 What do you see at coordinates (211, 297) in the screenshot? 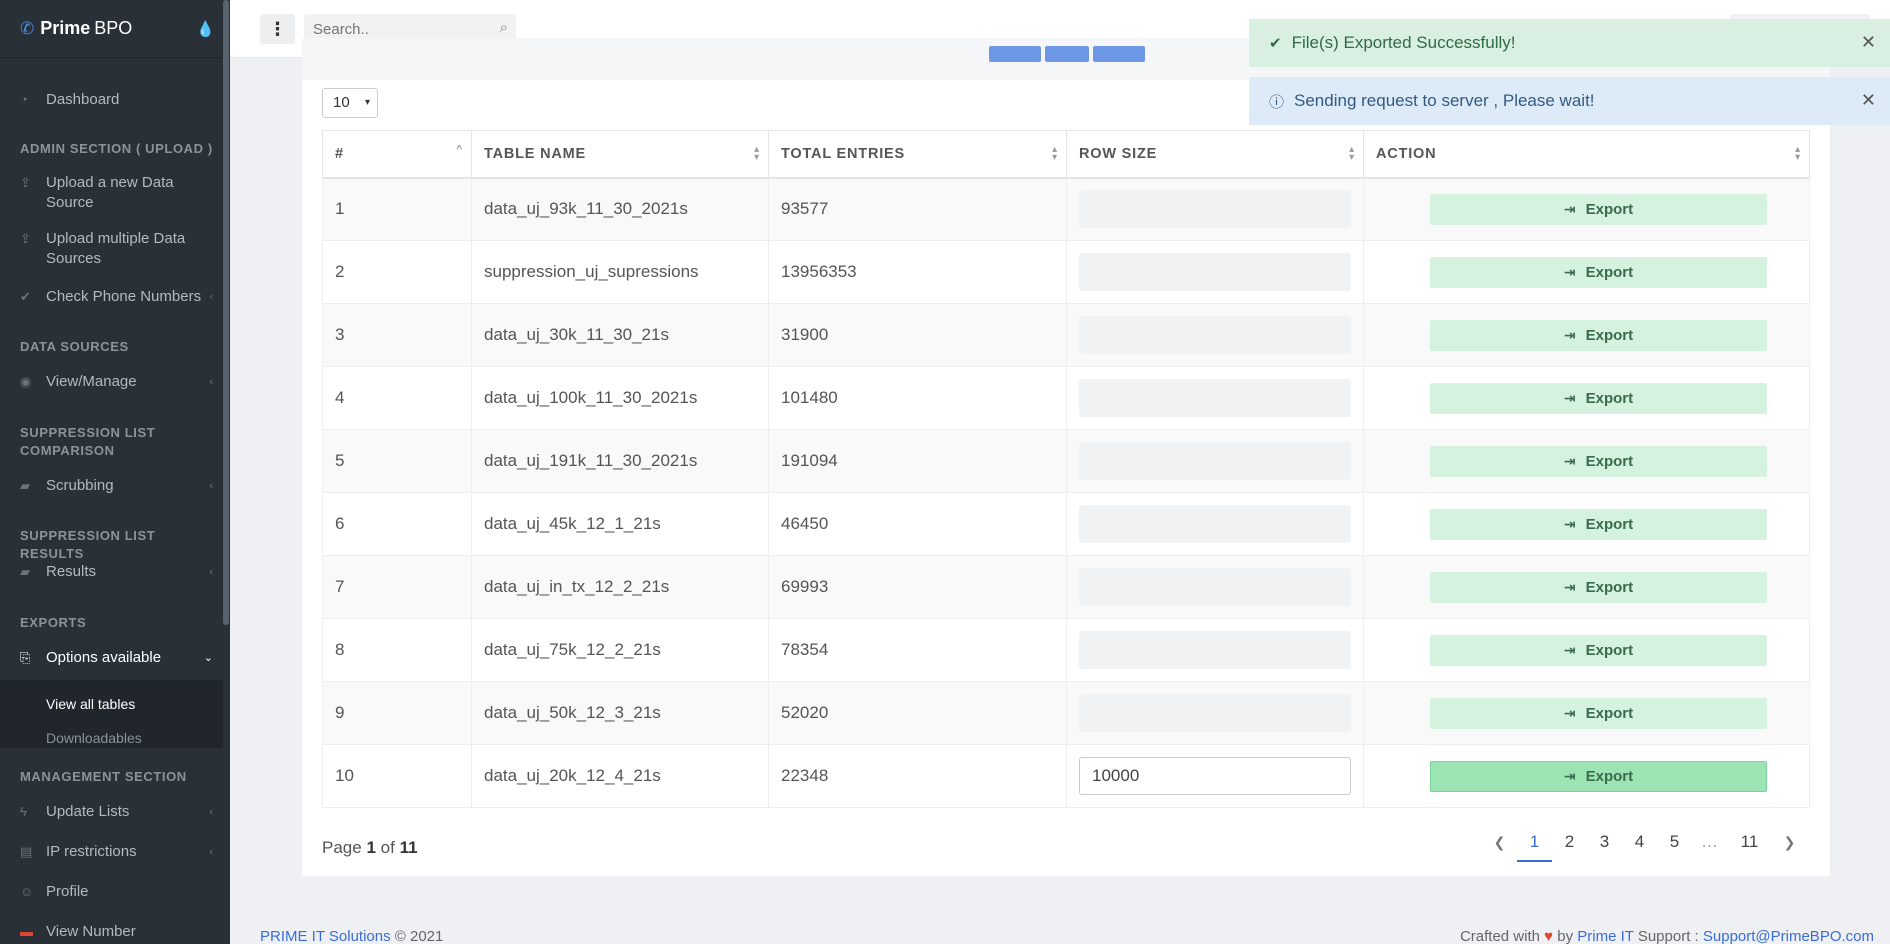
I see `chevron-left-icon: ‹` at bounding box center [211, 297].